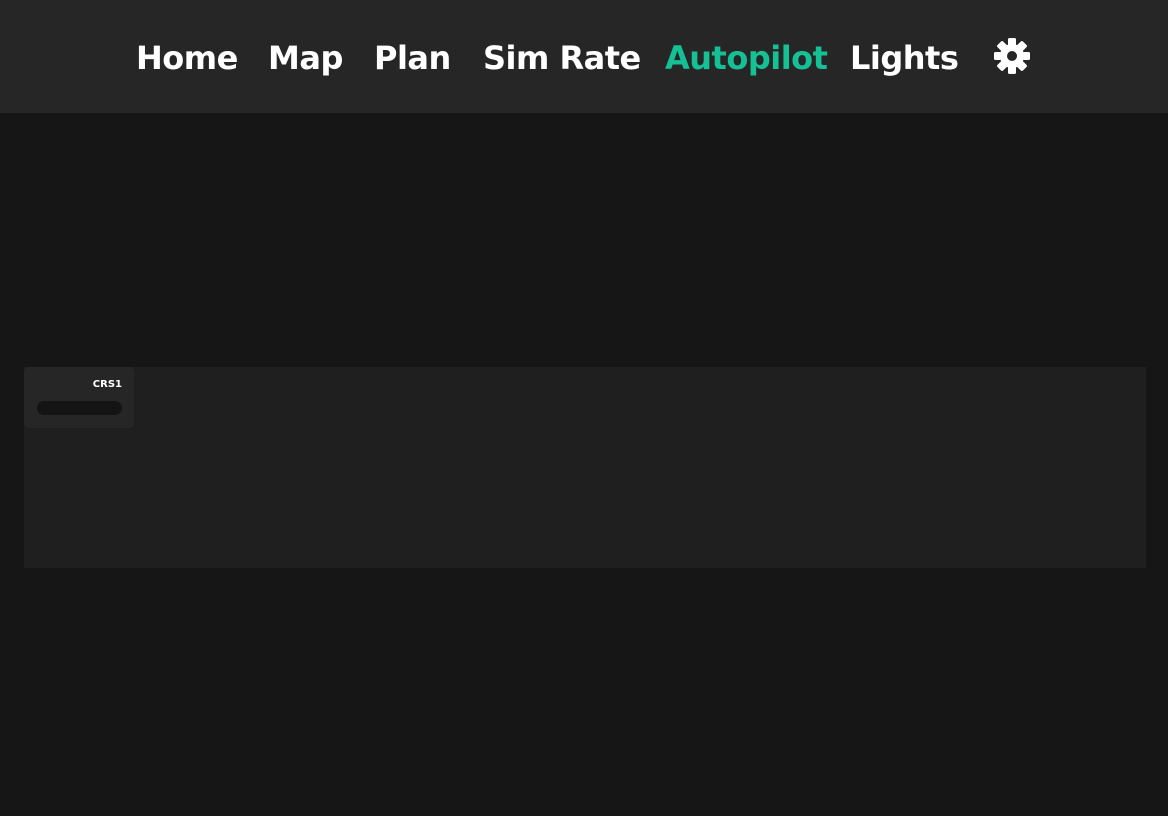 This screenshot has width=1168, height=816. I want to click on gear-icon, so click(1012, 56).